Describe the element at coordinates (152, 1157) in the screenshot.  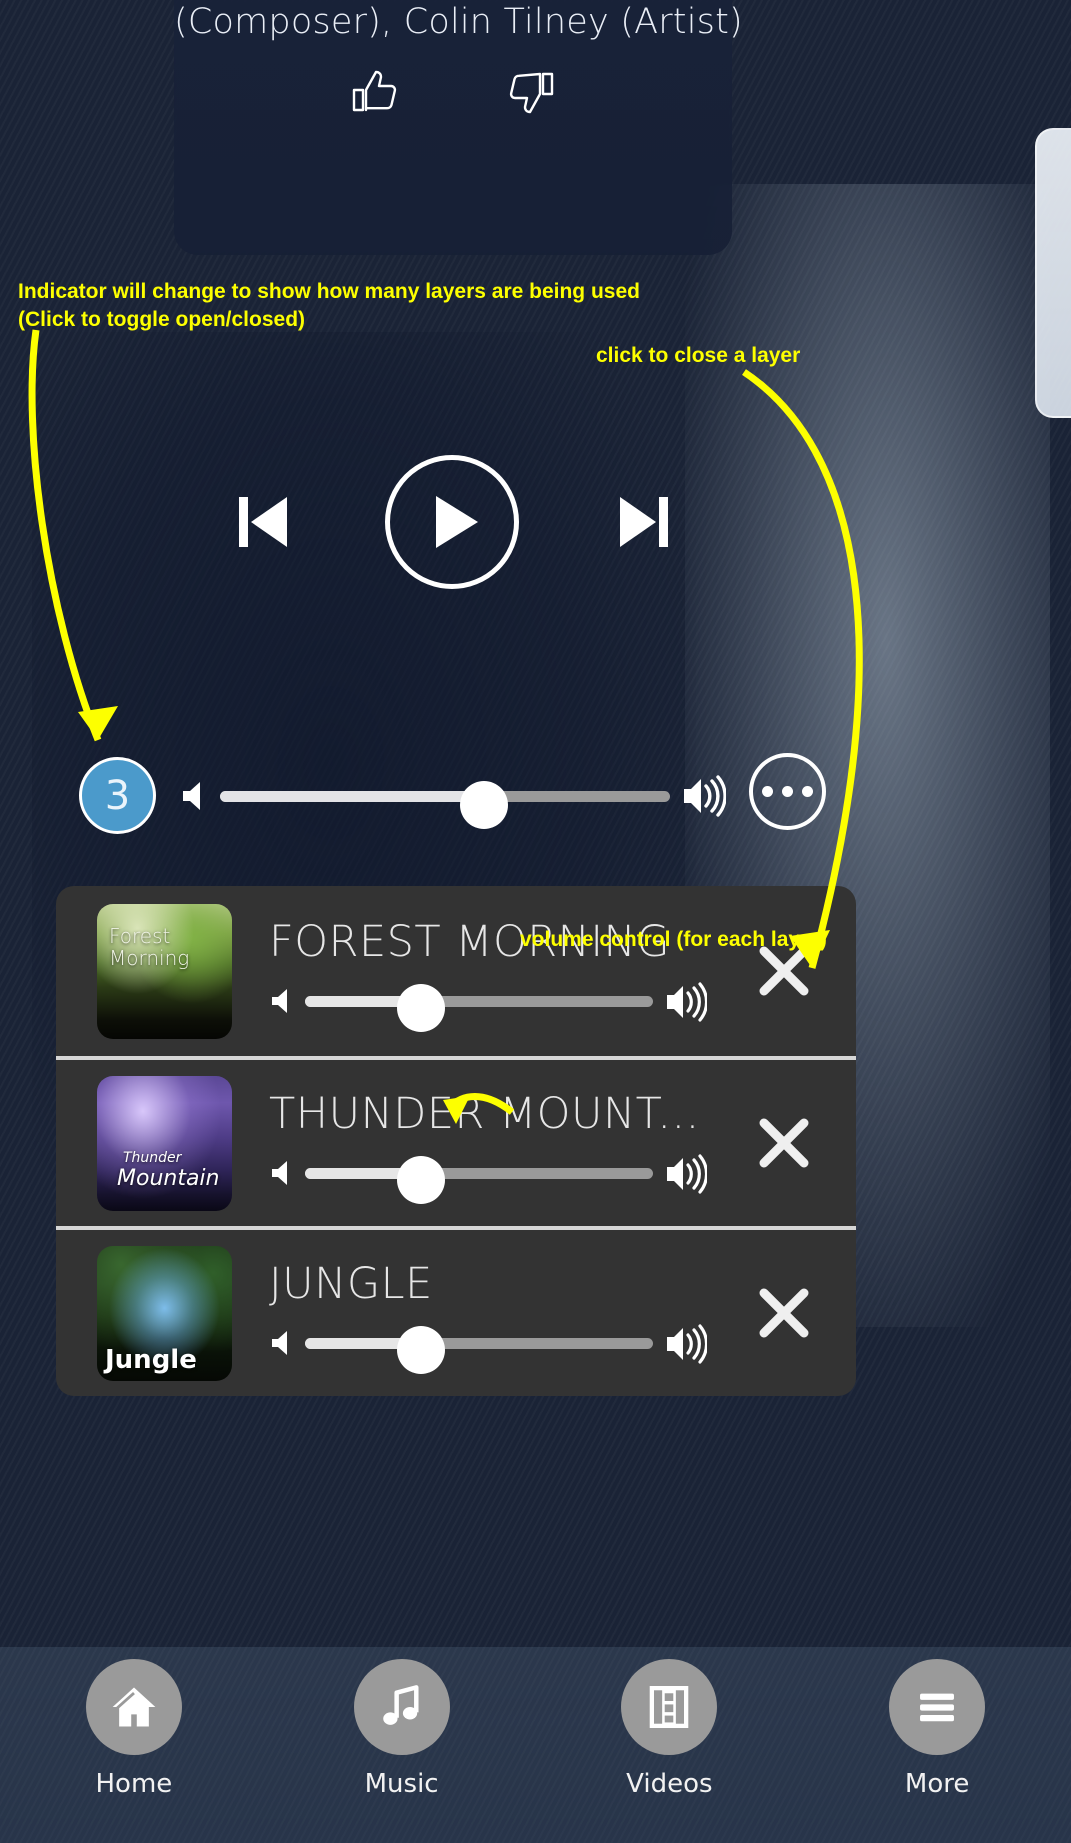
I see `artwork-label-line1: Thunder` at that location.